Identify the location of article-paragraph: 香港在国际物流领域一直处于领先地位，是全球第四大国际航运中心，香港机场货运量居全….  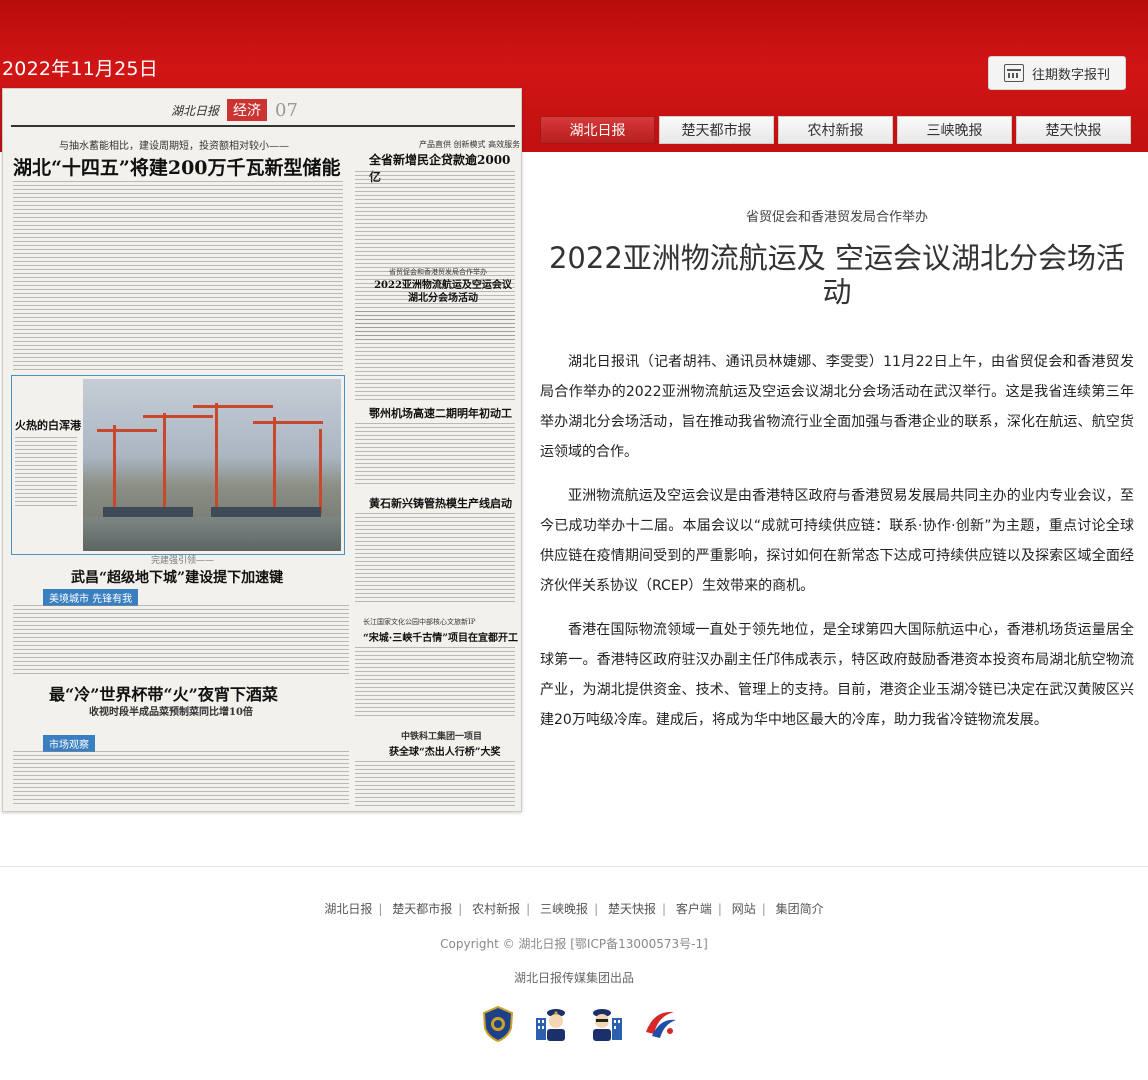
(837, 675).